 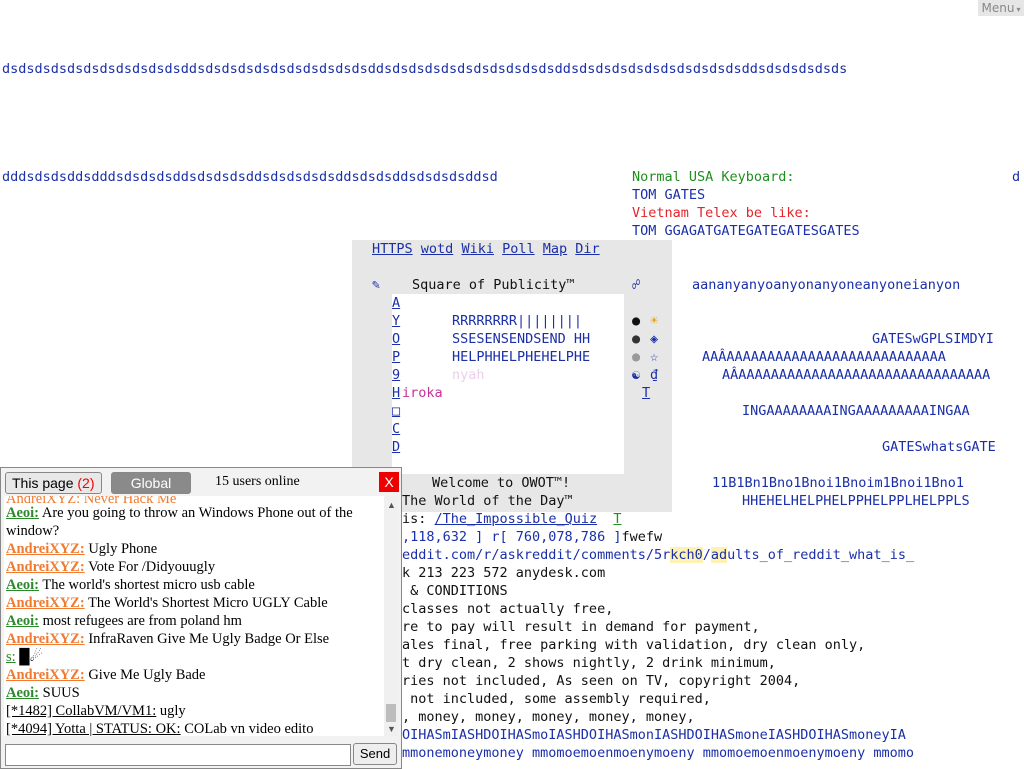 What do you see at coordinates (654, 357) in the screenshot?
I see `star-icon: ☆` at bounding box center [654, 357].